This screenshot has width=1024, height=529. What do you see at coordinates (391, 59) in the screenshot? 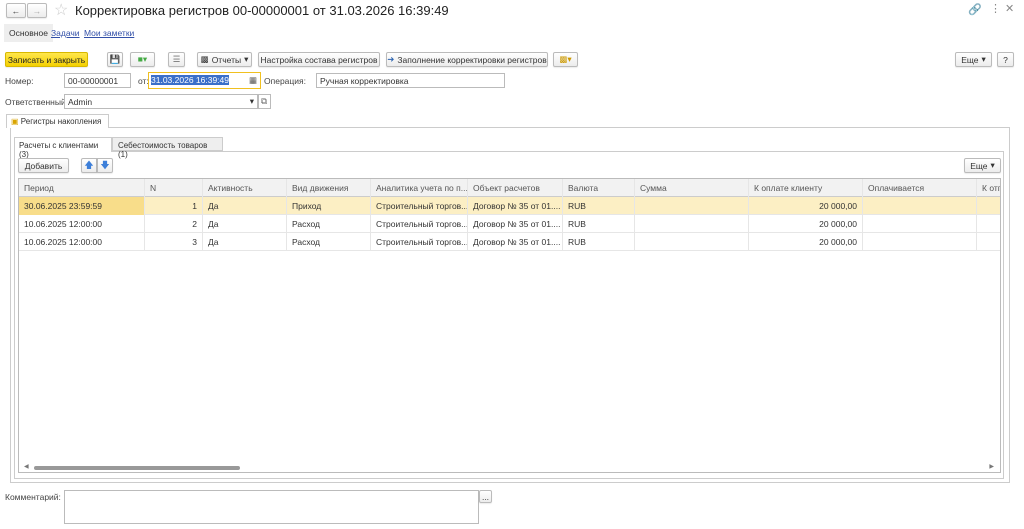
I see `fill-arrow-icon: ➜` at bounding box center [391, 59].